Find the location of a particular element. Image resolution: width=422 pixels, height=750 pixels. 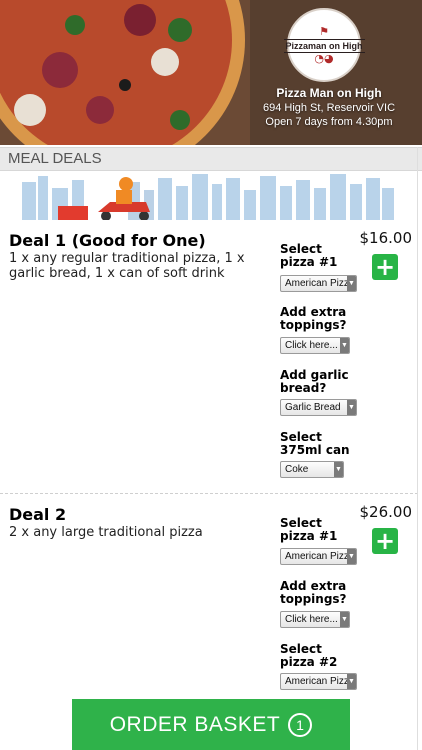

plus-icon: + is located at coordinates (385, 541).